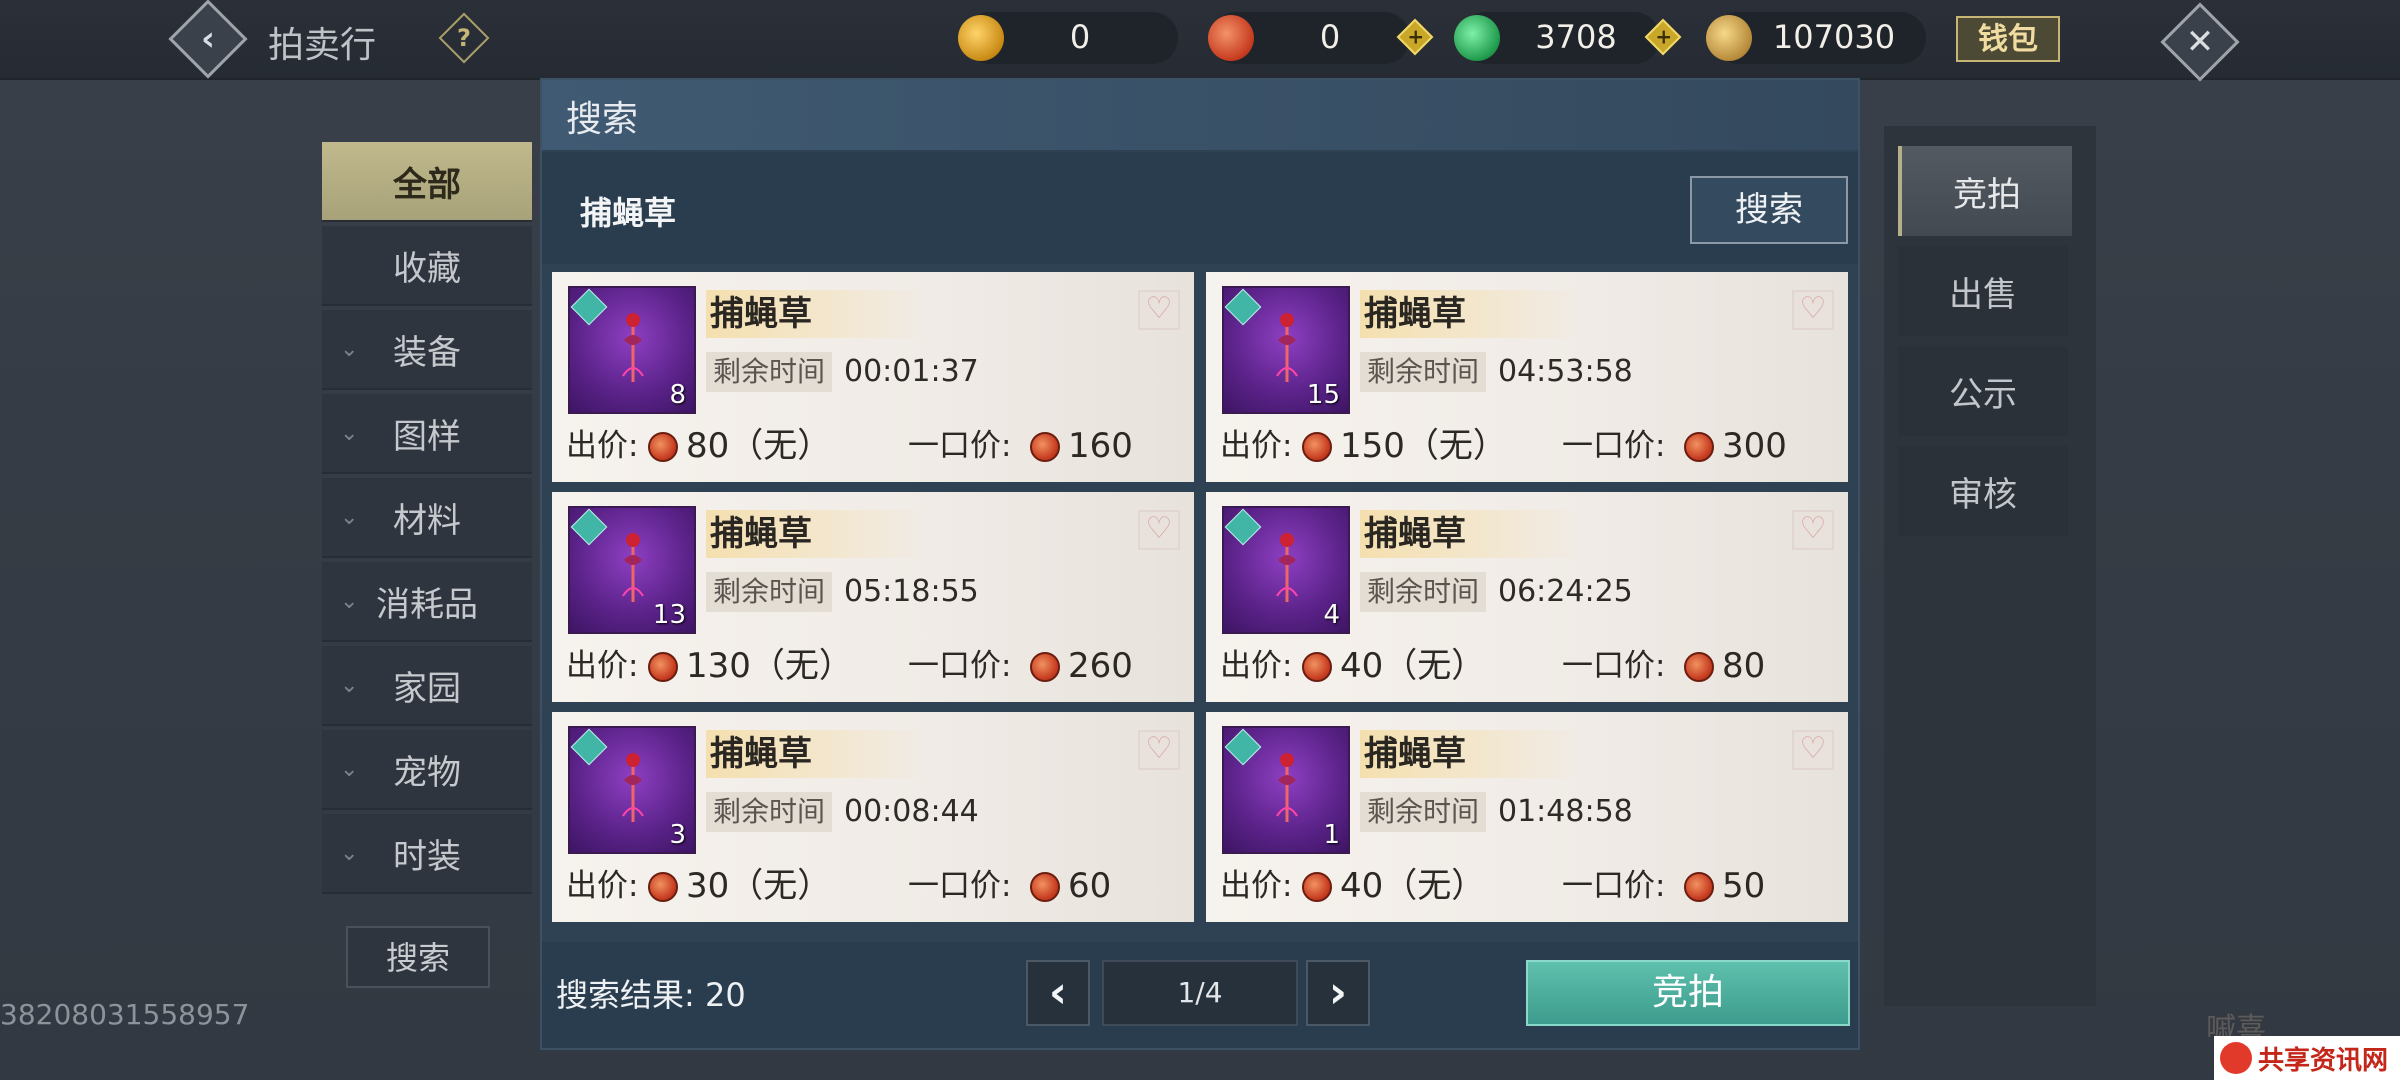 This screenshot has height=1080, width=2400. I want to click on search-button: 搜索, so click(1769, 210).